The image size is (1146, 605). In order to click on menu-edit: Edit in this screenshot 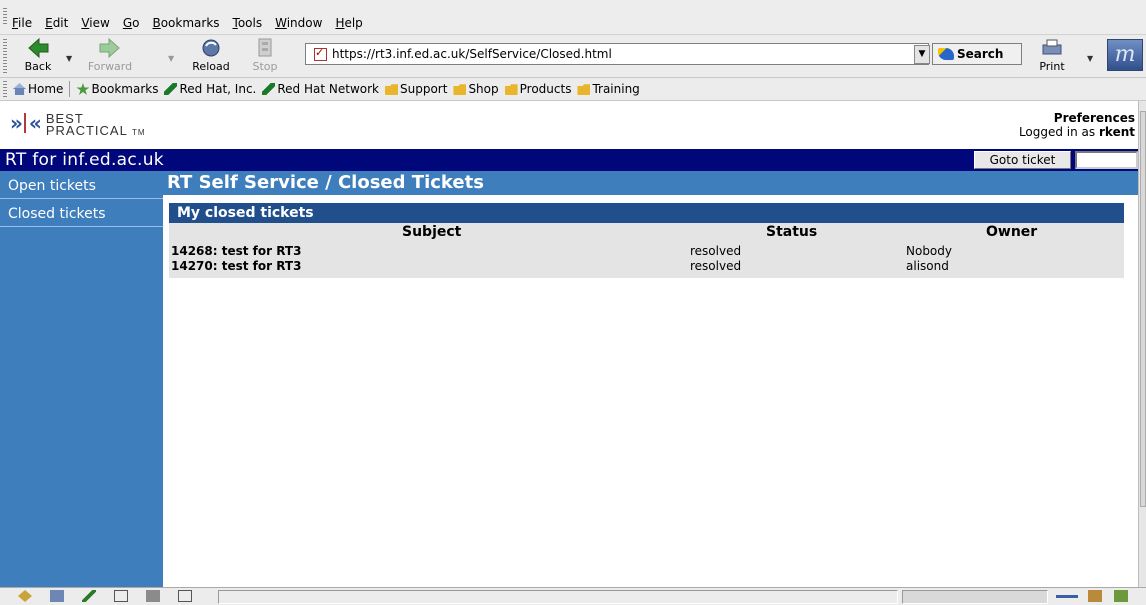, I will do `click(56, 23)`.